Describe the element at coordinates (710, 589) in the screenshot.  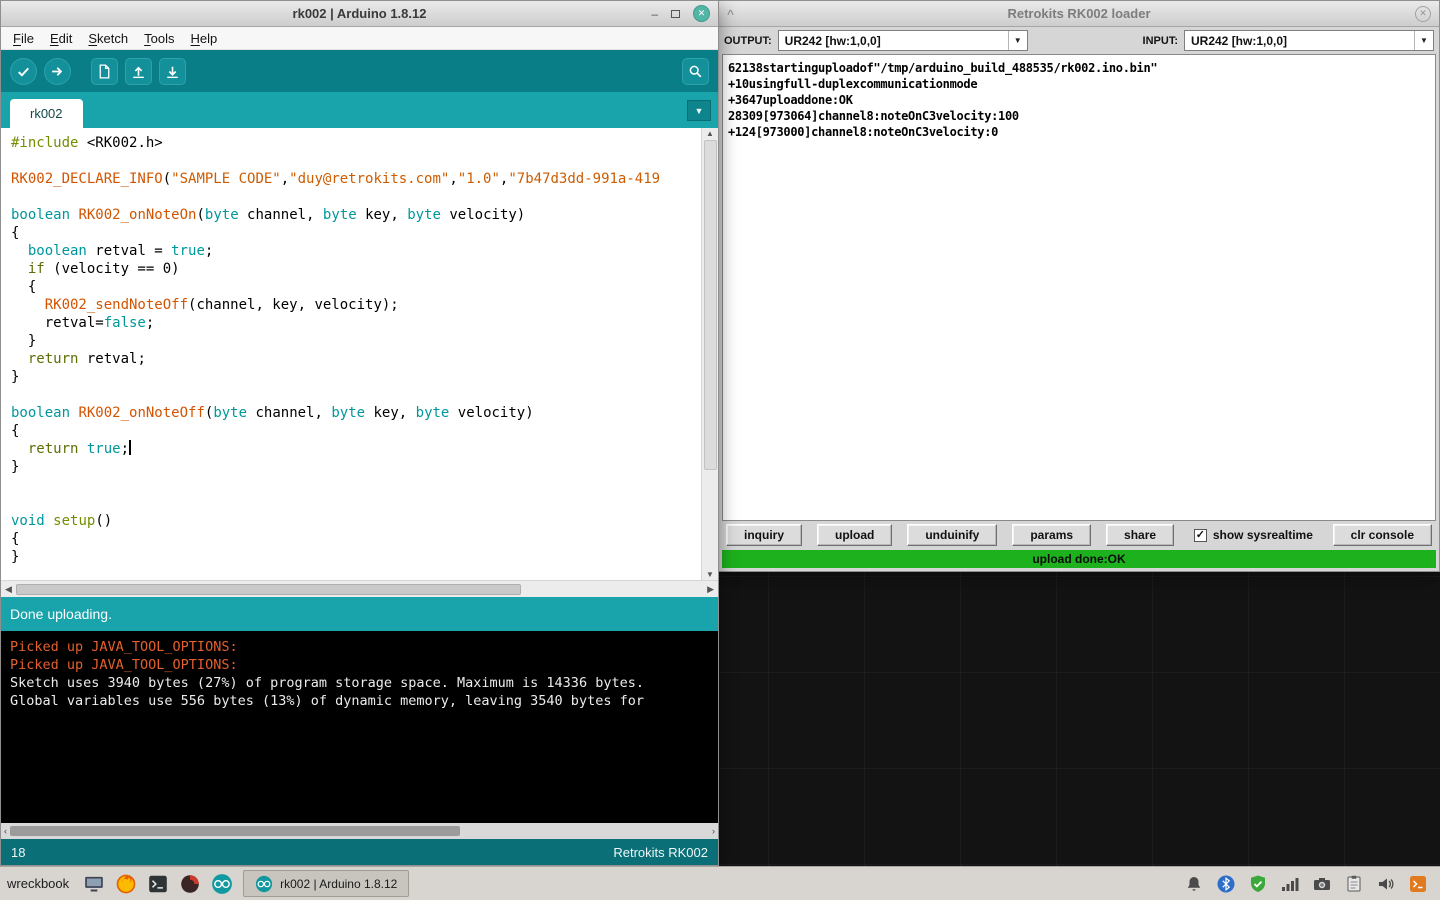
I see `scroll-right-icon: ▶` at that location.